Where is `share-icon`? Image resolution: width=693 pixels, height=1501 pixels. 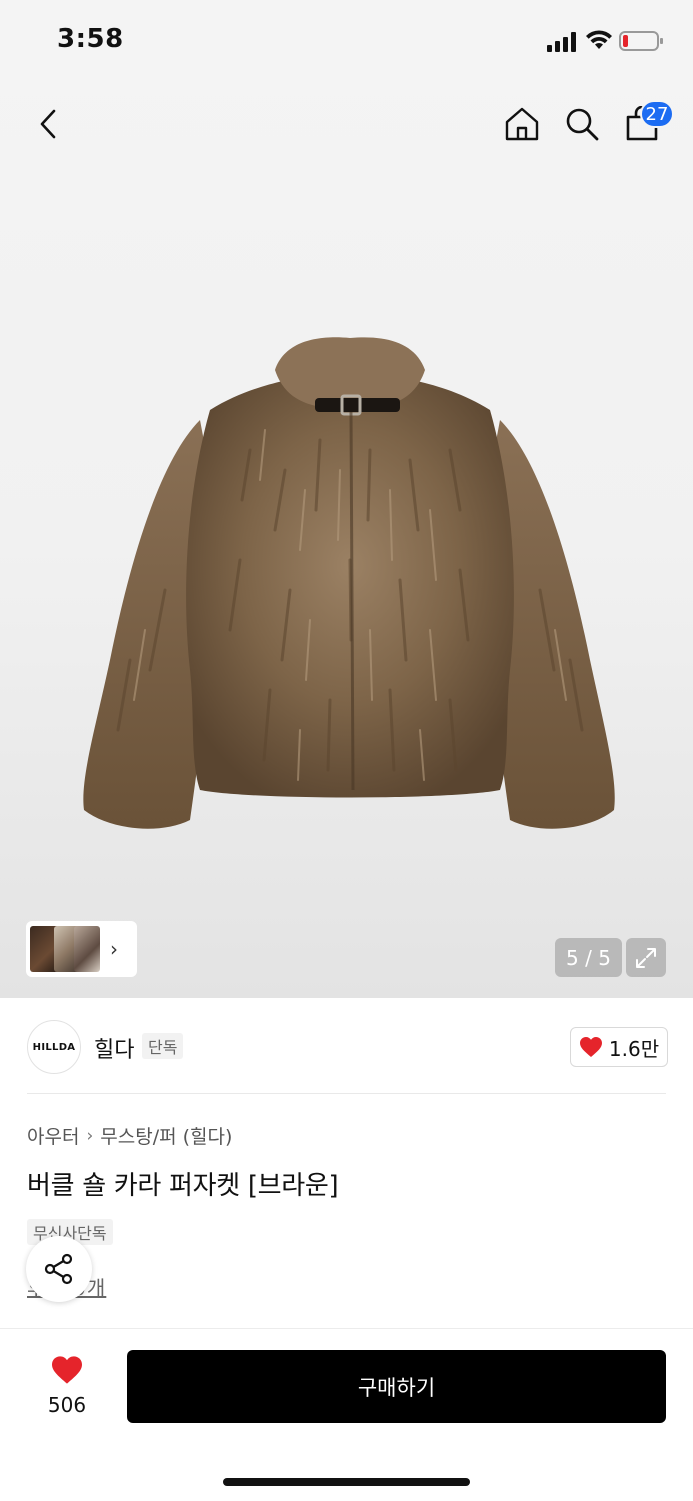
share-icon is located at coordinates (58, 1269).